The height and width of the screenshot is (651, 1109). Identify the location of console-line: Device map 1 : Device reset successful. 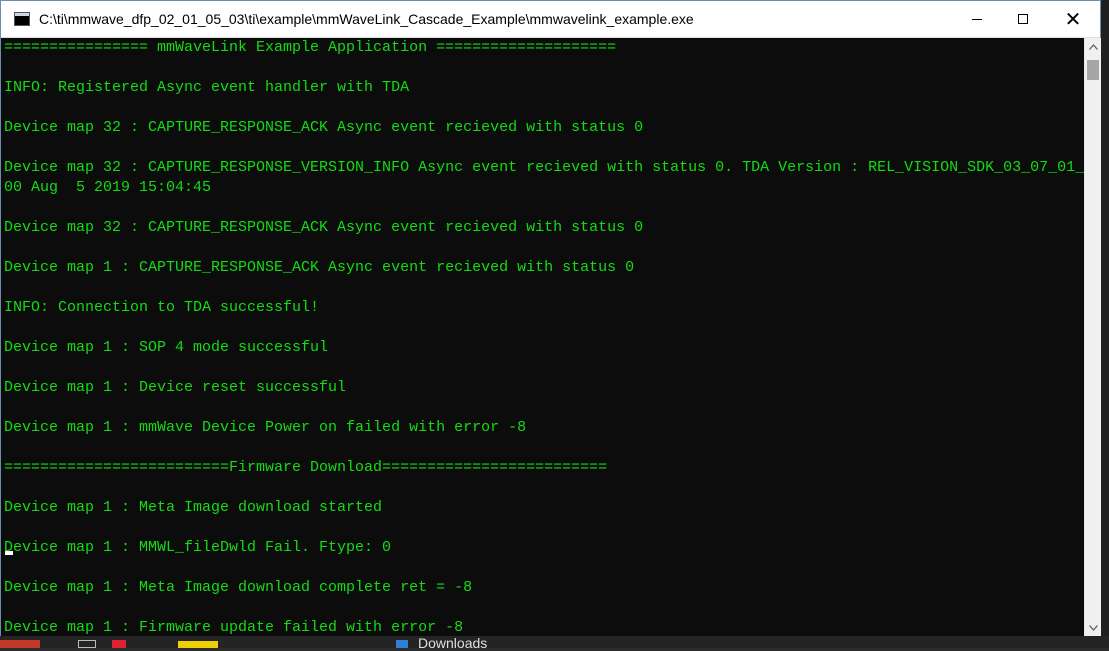
(175, 387).